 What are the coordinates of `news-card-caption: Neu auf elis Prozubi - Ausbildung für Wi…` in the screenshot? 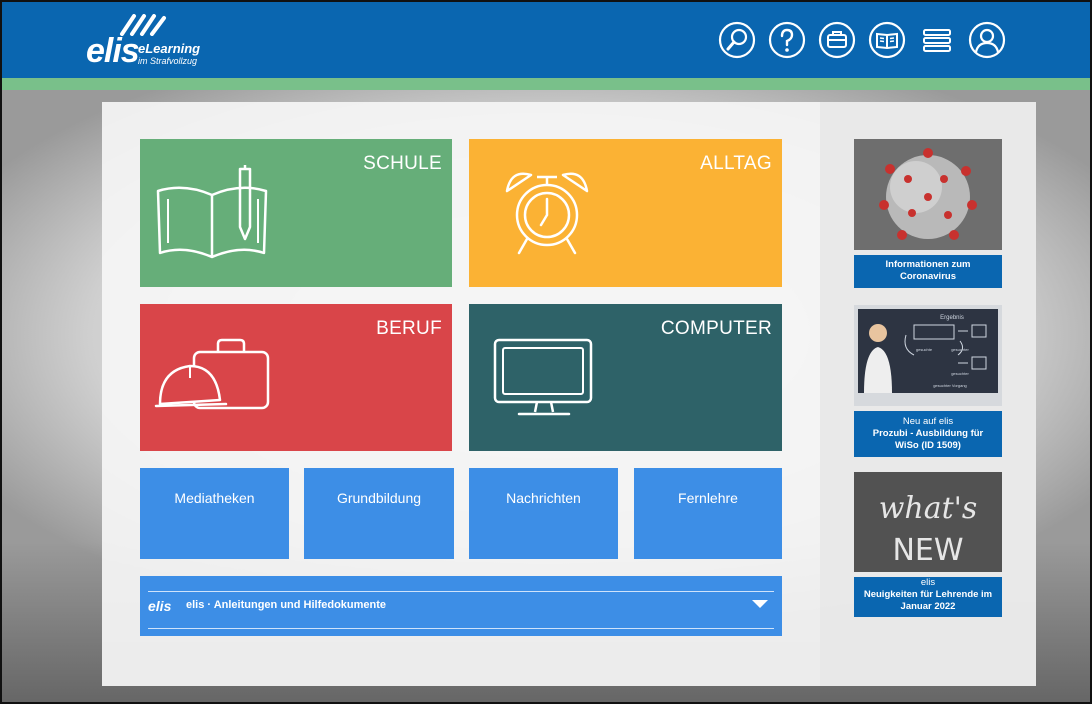 It's located at (928, 434).